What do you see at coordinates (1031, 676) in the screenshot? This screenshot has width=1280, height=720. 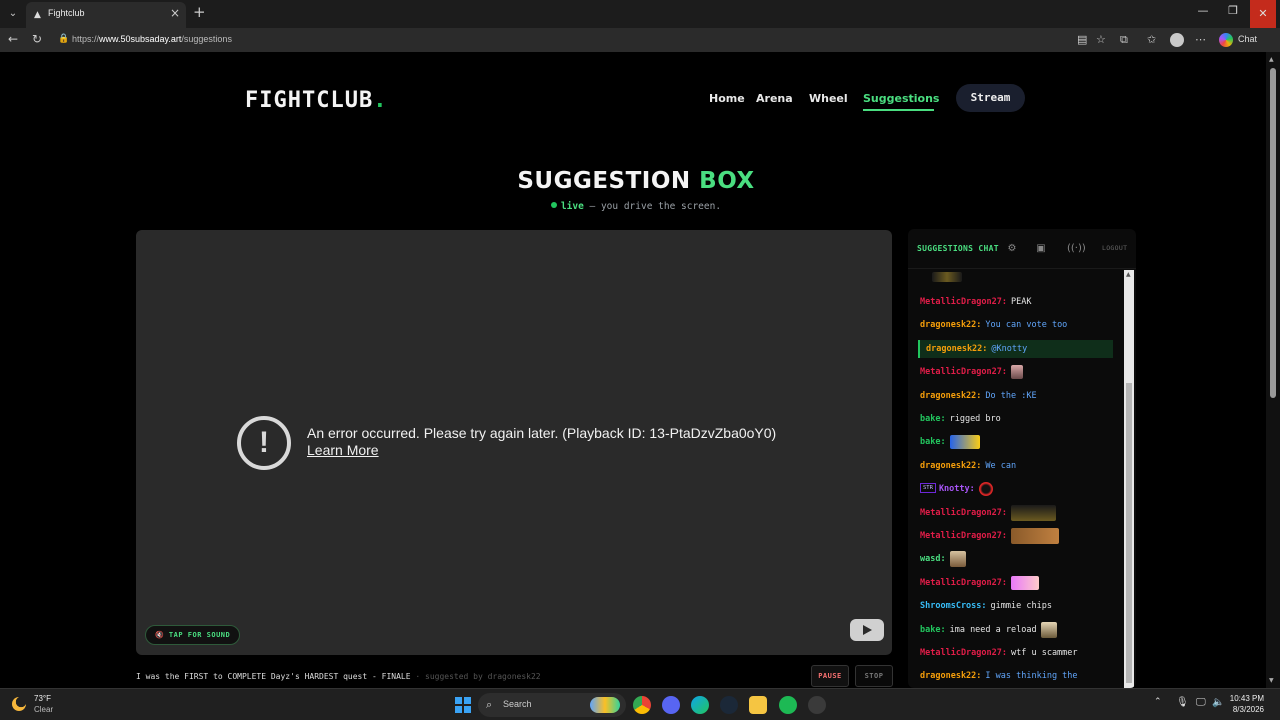 I see `chat-text: I was thinking the` at bounding box center [1031, 676].